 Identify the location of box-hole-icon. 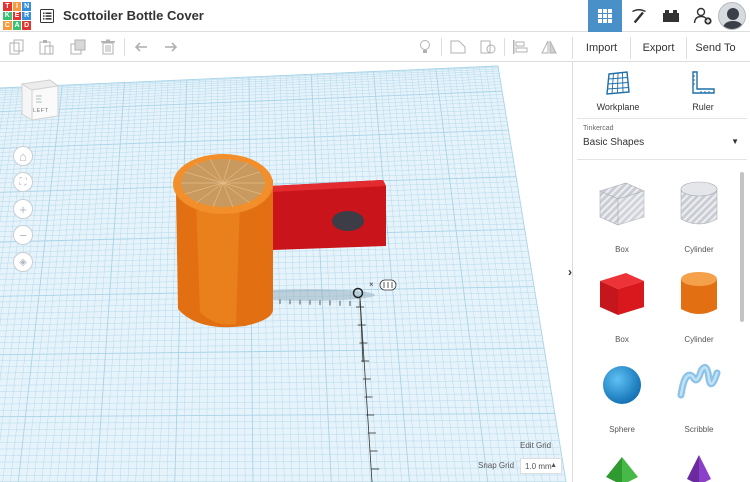
(622, 204).